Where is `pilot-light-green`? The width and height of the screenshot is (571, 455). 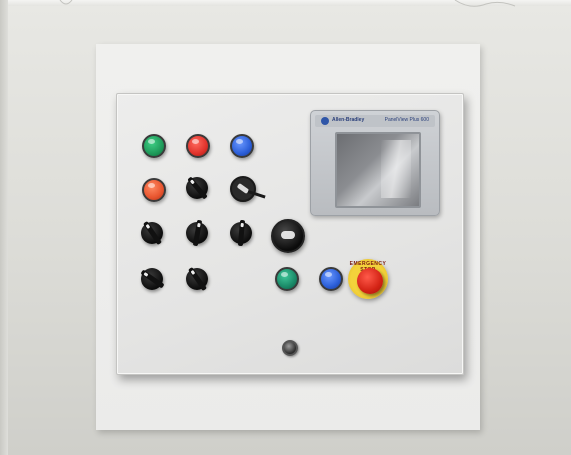 pilot-light-green is located at coordinates (154, 146).